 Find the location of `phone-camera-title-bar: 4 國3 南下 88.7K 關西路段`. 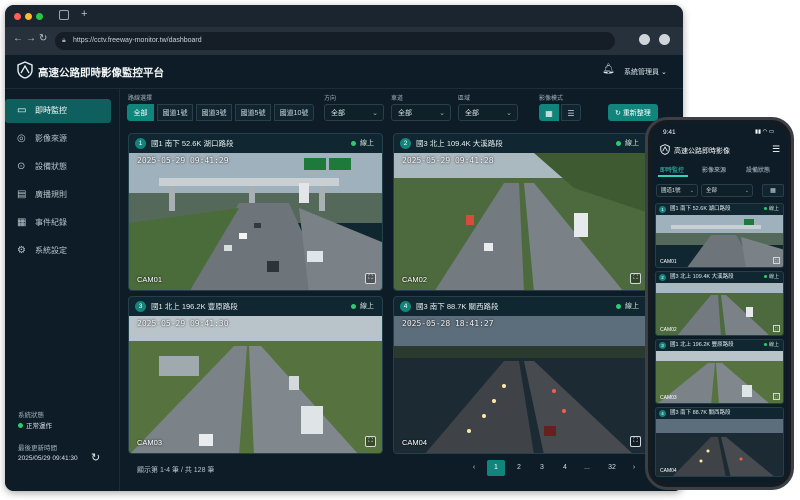

phone-camera-title-bar: 4 國3 南下 88.7K 關西路段 is located at coordinates (719, 413).